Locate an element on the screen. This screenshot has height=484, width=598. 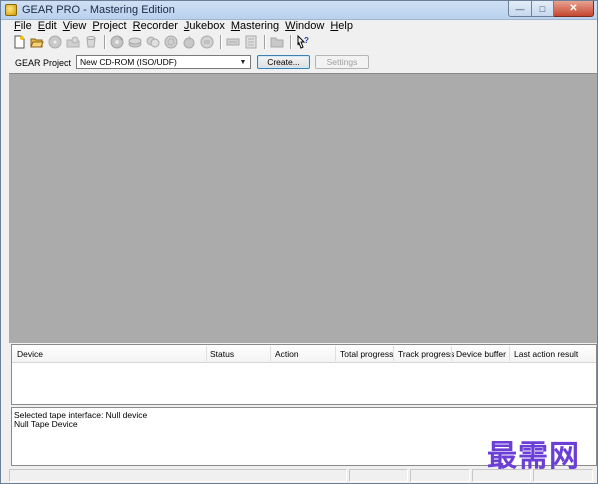
menu-jukebox: Jukebox is located at coordinates (204, 26).